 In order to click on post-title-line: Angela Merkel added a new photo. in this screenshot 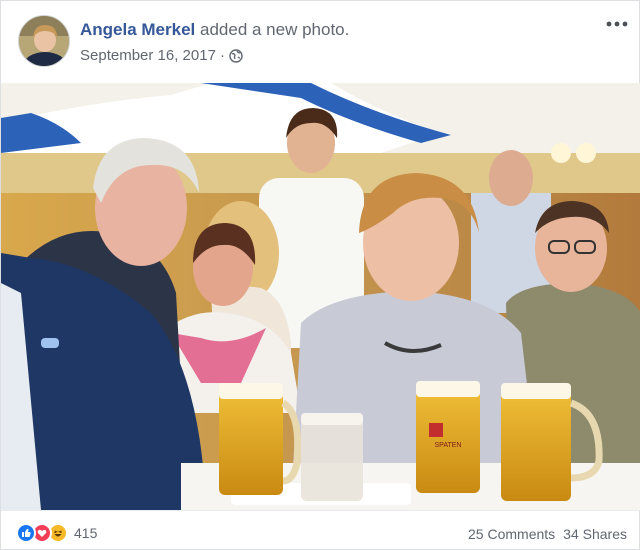, I will do `click(214, 30)`.